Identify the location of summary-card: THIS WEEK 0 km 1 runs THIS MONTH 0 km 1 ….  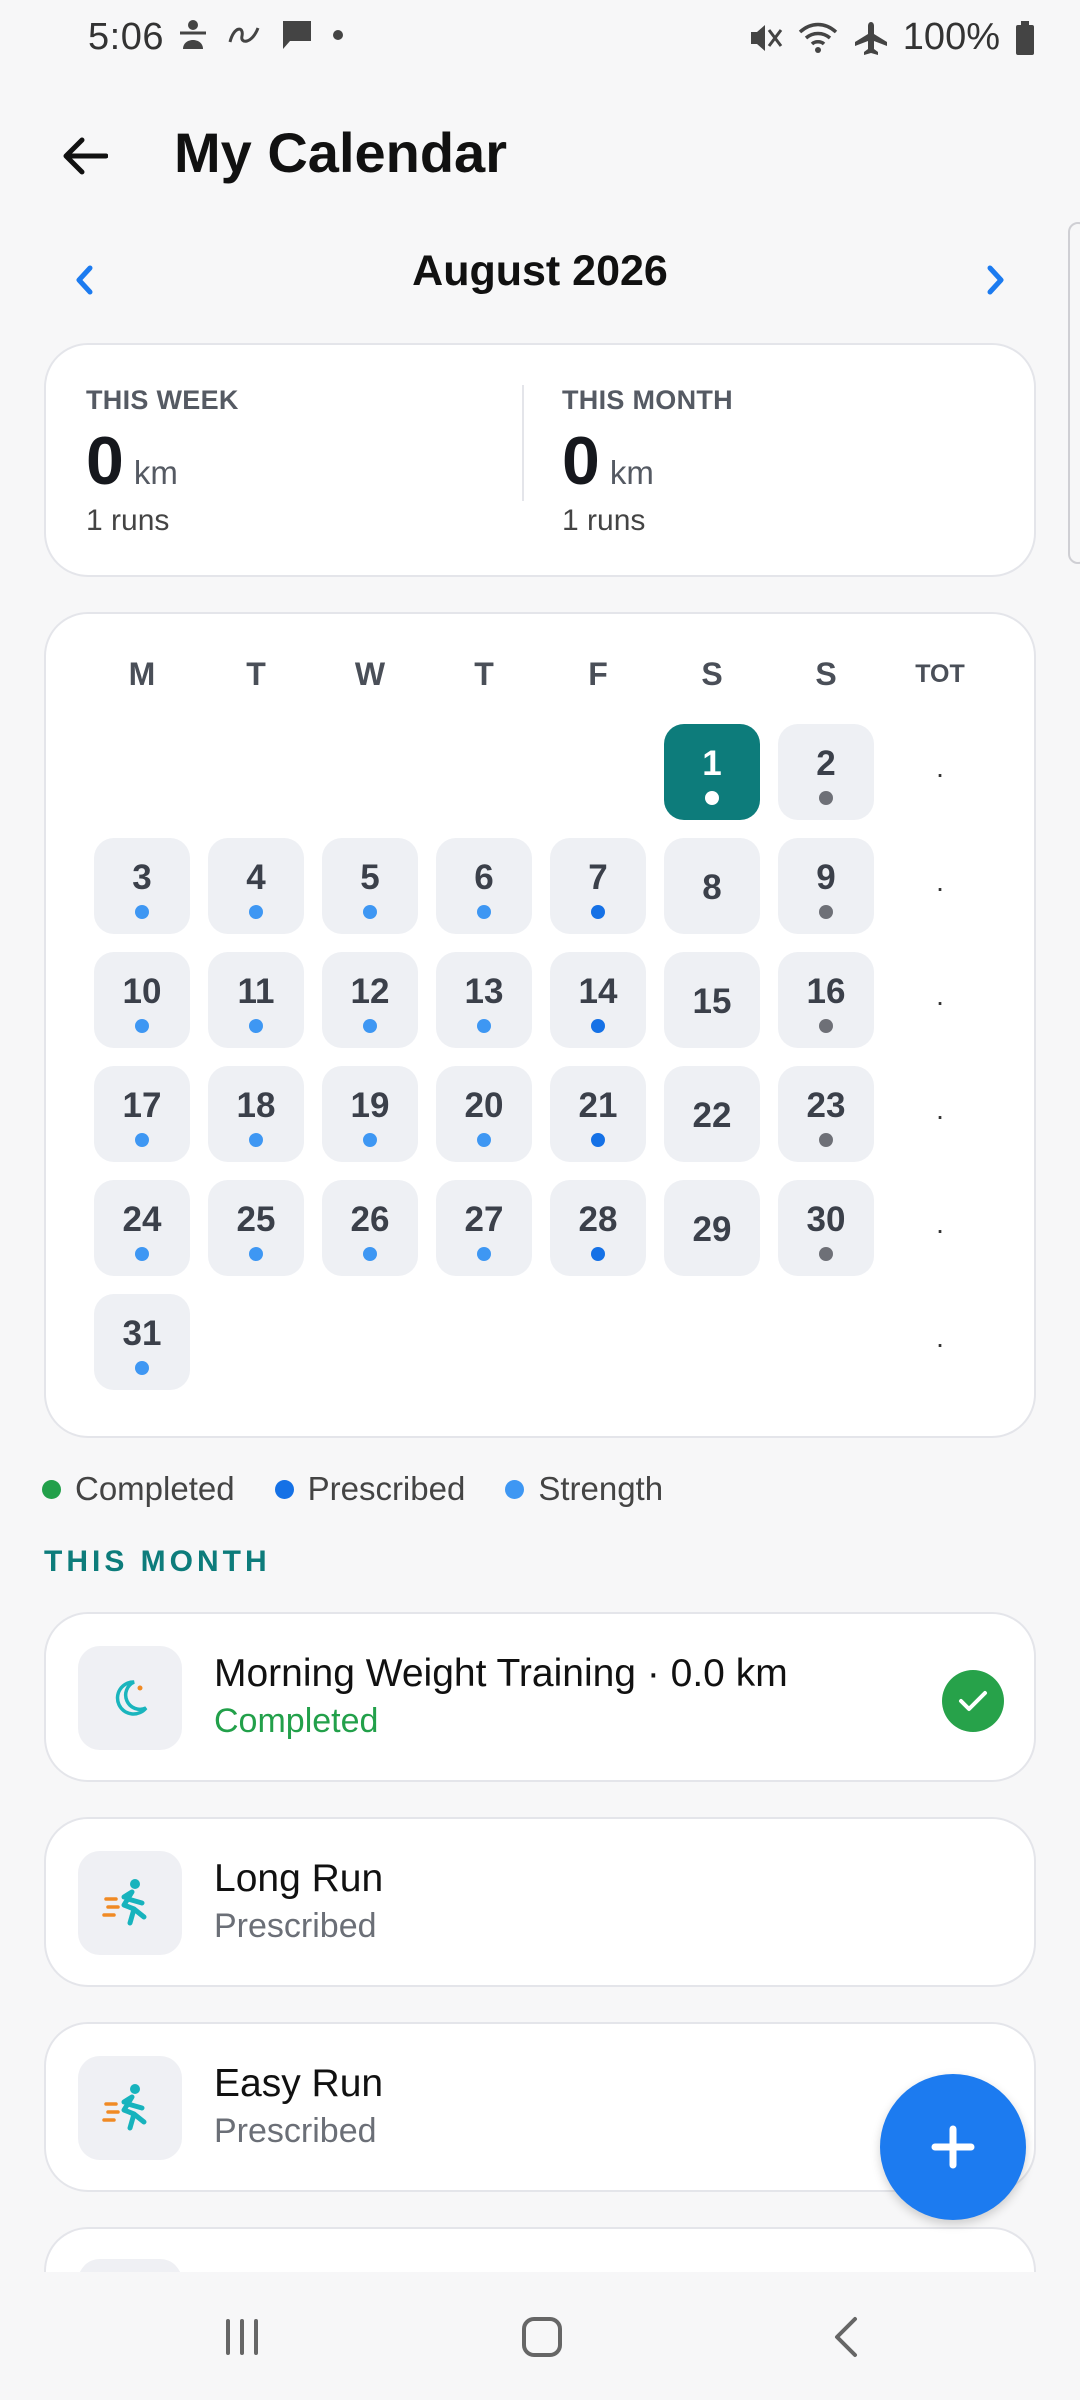
(540, 460).